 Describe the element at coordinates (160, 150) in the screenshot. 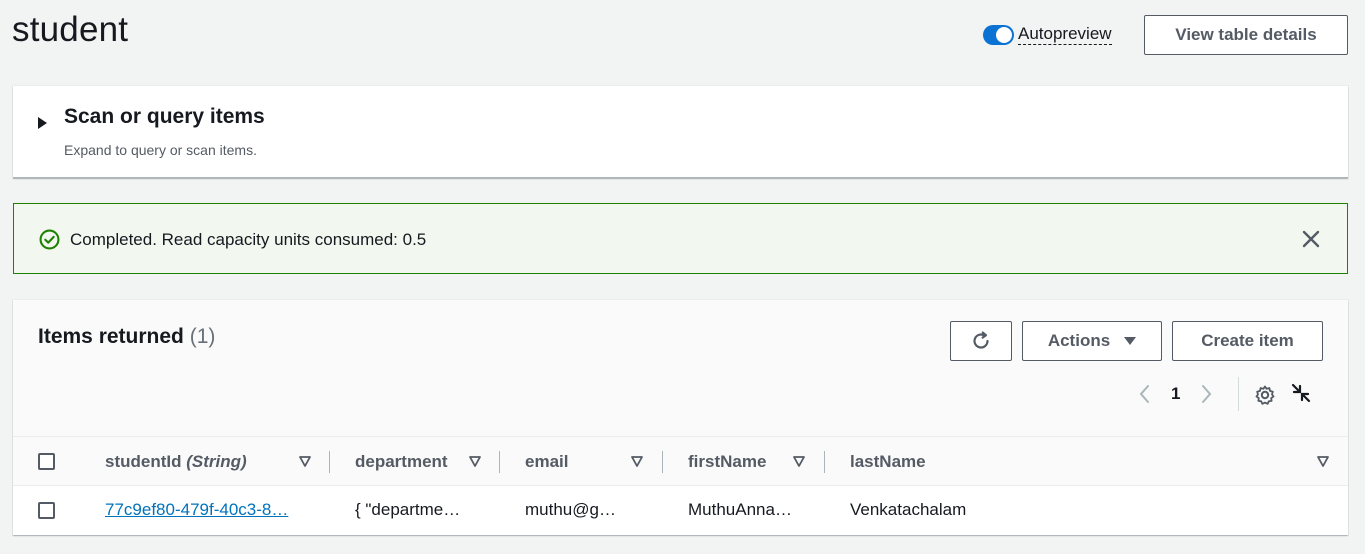

I see `scan-panel-description: Expand to query or scan items.` at that location.